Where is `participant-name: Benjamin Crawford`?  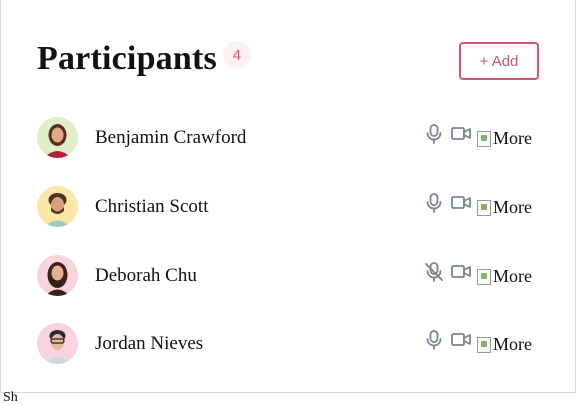 participant-name: Benjamin Crawford is located at coordinates (171, 137).